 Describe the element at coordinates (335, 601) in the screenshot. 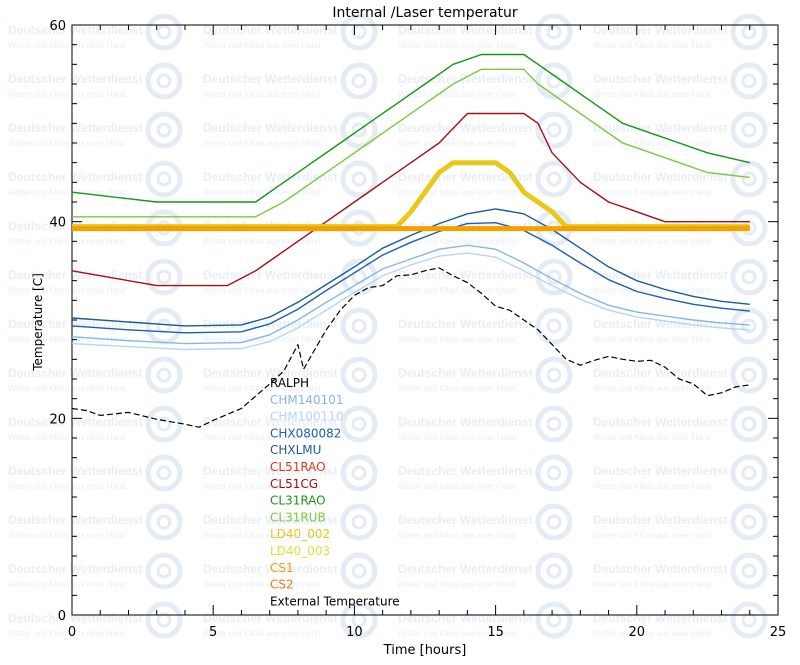

I see `legend-item-external-temperature: External Temperature` at that location.